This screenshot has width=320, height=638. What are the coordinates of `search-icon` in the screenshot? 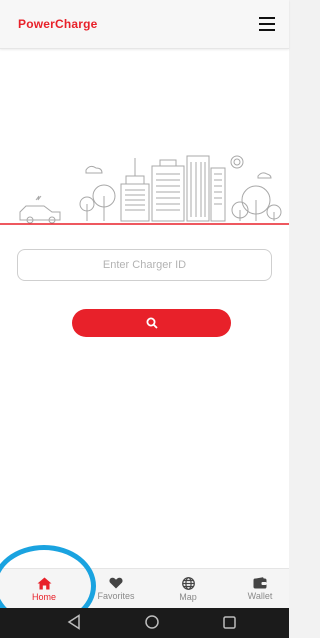 It's located at (152, 323).